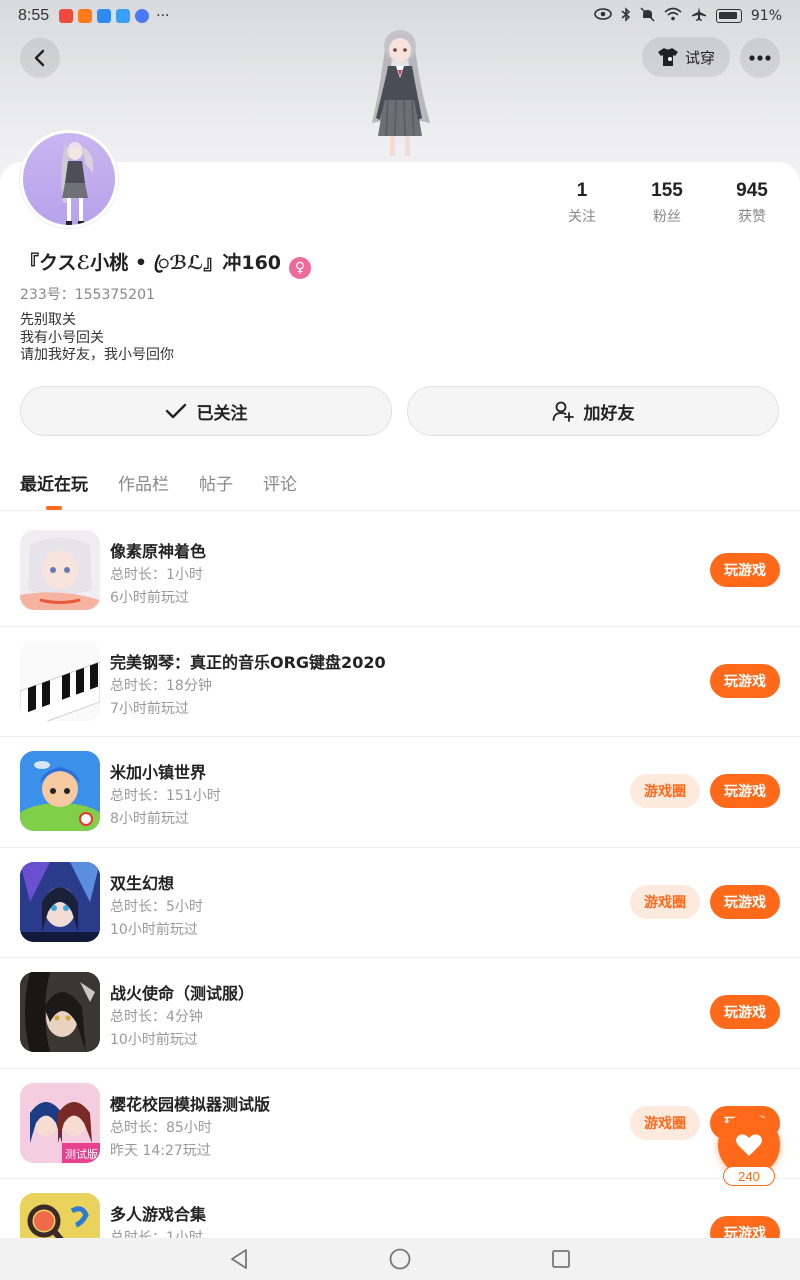 This screenshot has height=1280, width=800. I want to click on stat-following-label: 关注, so click(582, 217).